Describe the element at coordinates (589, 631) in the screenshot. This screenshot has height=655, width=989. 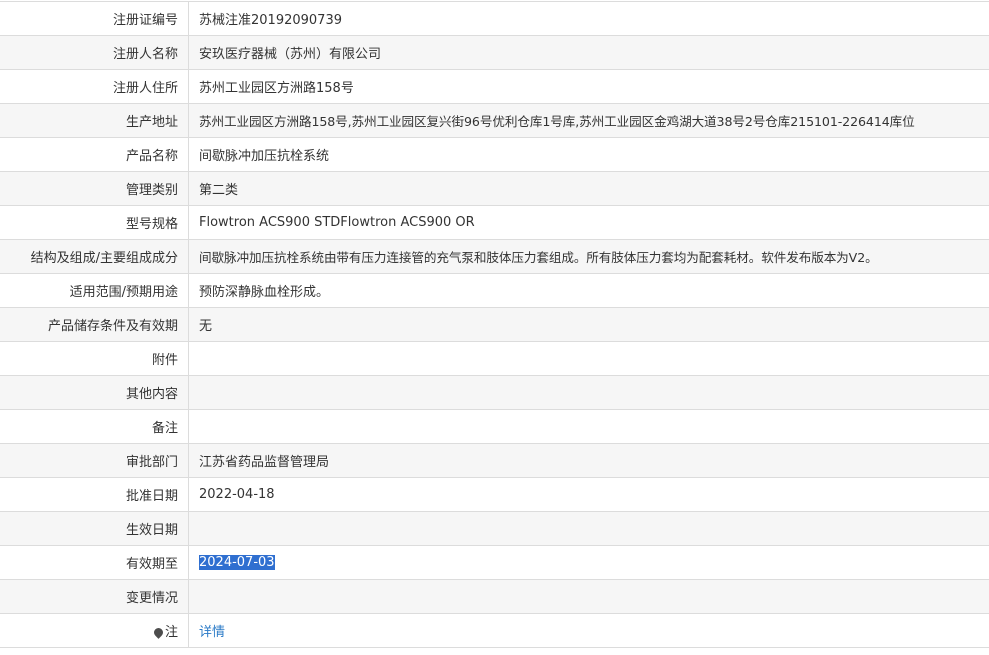
I see `field-value-cell: 详情` at that location.